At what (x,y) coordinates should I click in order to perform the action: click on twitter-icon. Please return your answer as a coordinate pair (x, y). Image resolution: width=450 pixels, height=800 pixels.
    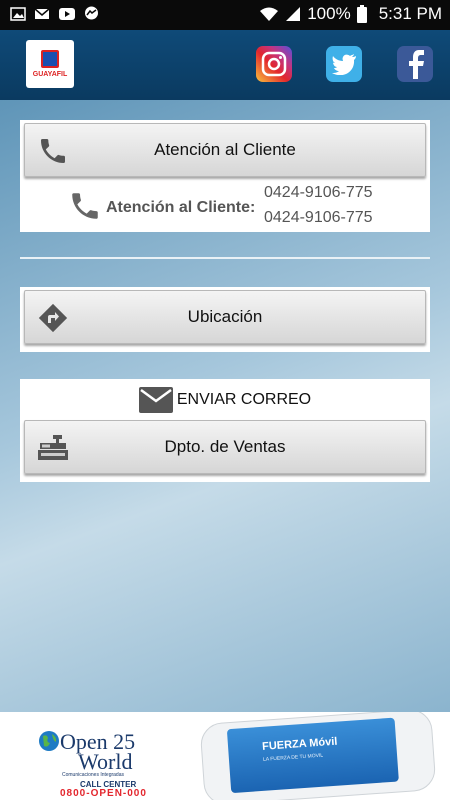
    Looking at the image, I should click on (344, 64).